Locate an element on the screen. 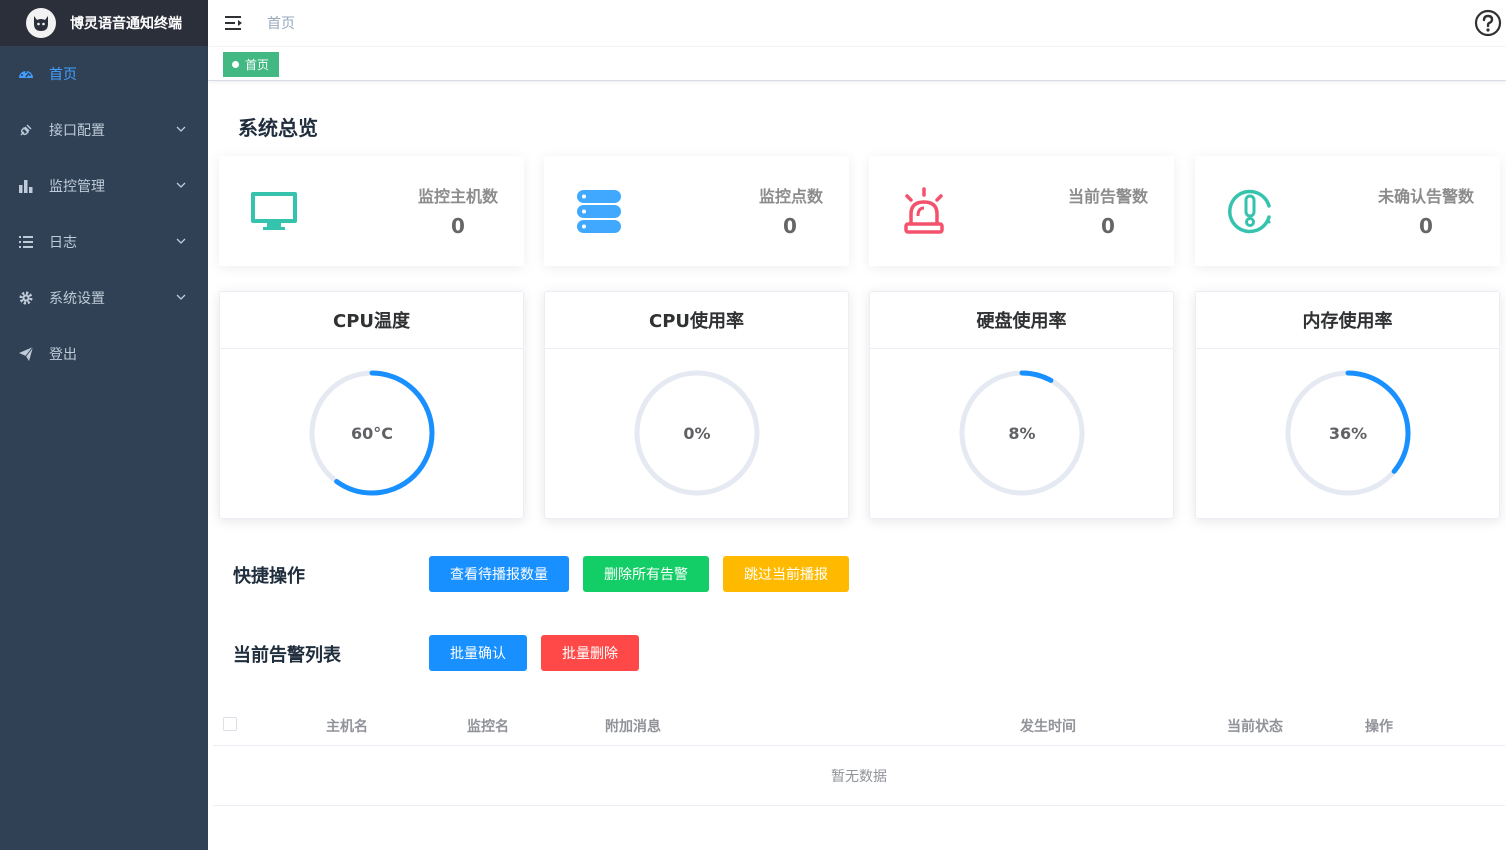 The height and width of the screenshot is (850, 1506). gauge-title: CPU温度 is located at coordinates (371, 320).